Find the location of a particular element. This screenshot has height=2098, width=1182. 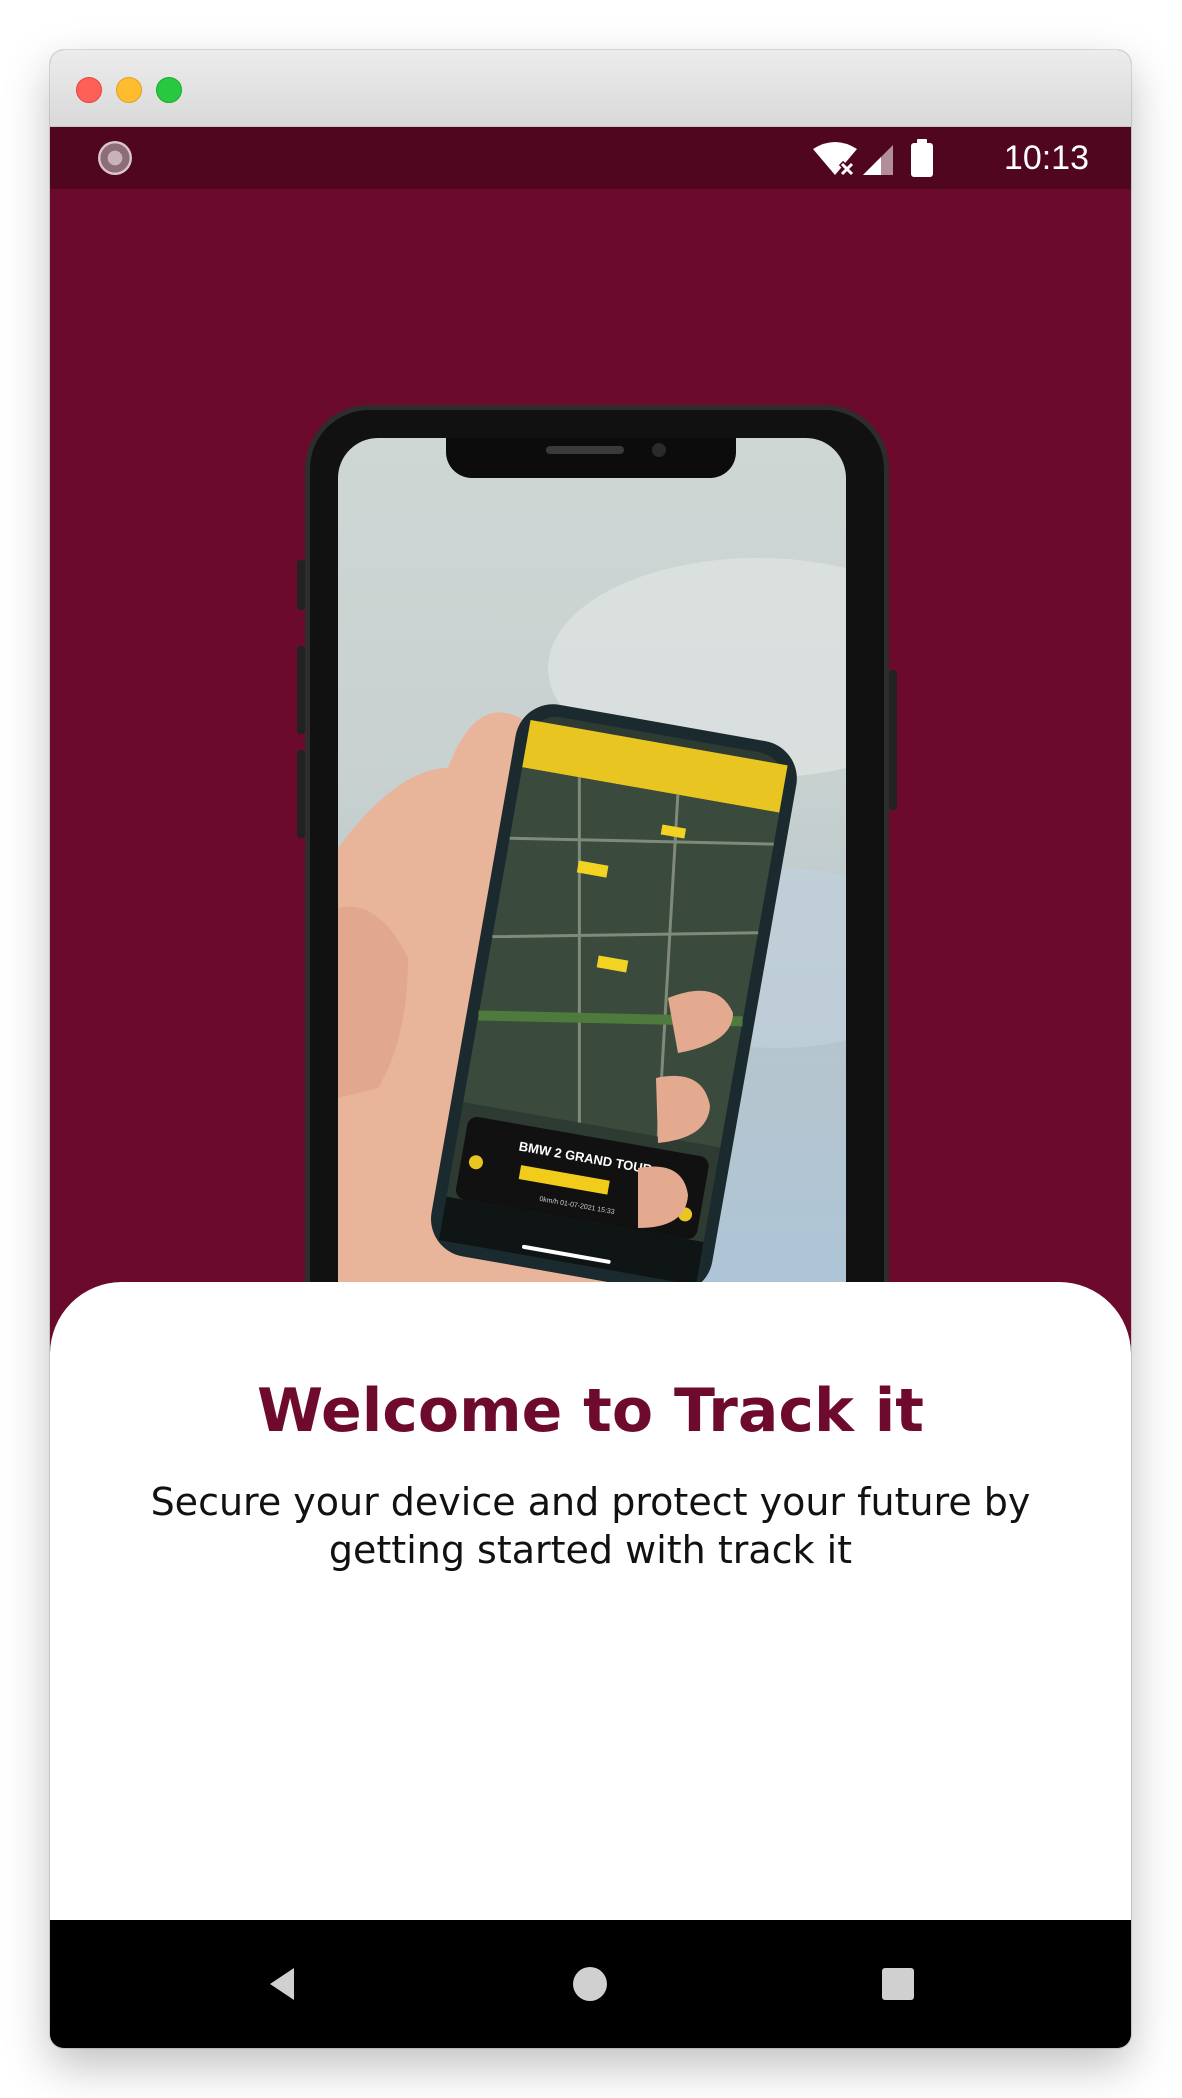

speaker-grille is located at coordinates (585, 450).